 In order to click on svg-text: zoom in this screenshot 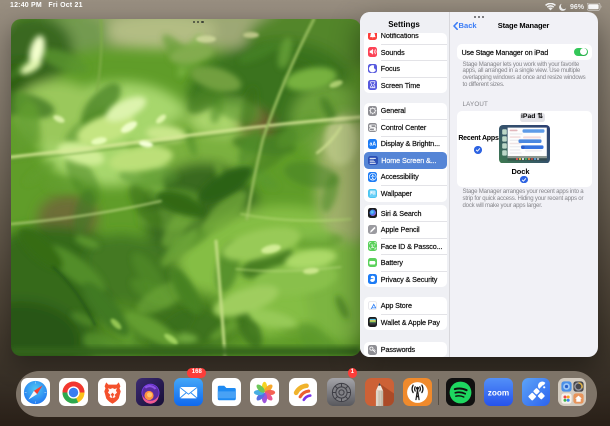, I will do `click(498, 392)`.